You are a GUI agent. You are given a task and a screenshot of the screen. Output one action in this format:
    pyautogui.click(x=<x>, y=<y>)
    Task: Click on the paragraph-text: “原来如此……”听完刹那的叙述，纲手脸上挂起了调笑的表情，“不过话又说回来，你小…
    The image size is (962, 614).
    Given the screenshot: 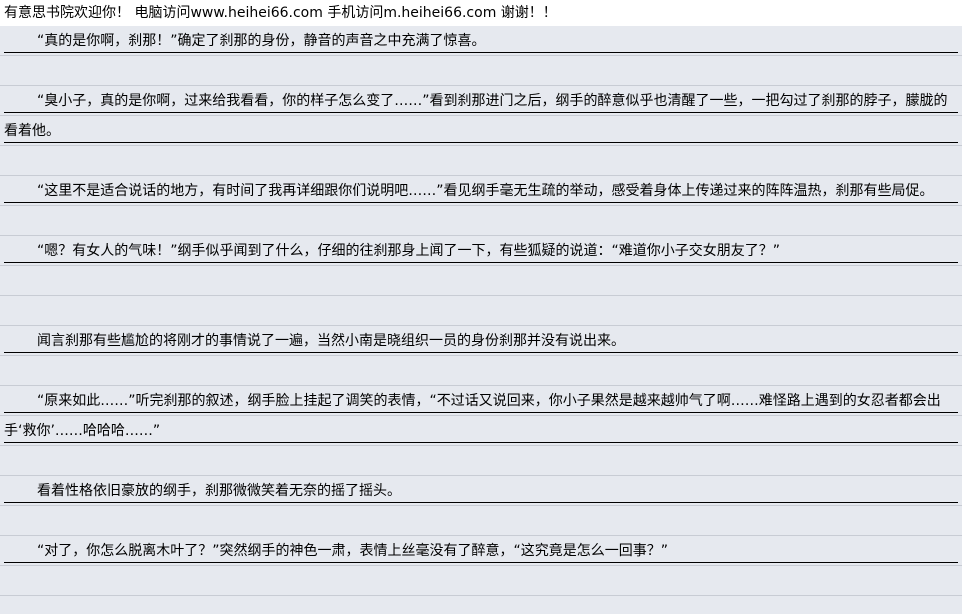 What is the action you would take?
    pyautogui.click(x=481, y=416)
    